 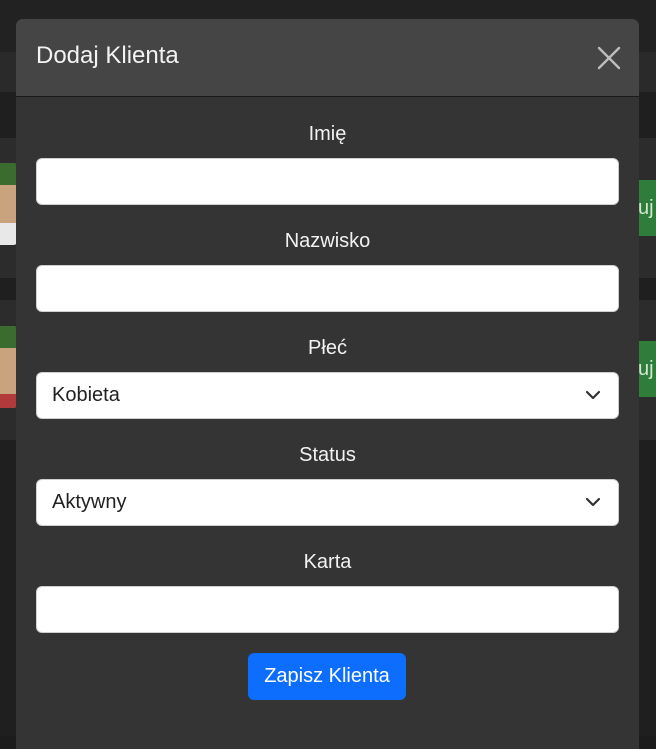 I want to click on gender-label: Płeć, so click(x=327, y=348).